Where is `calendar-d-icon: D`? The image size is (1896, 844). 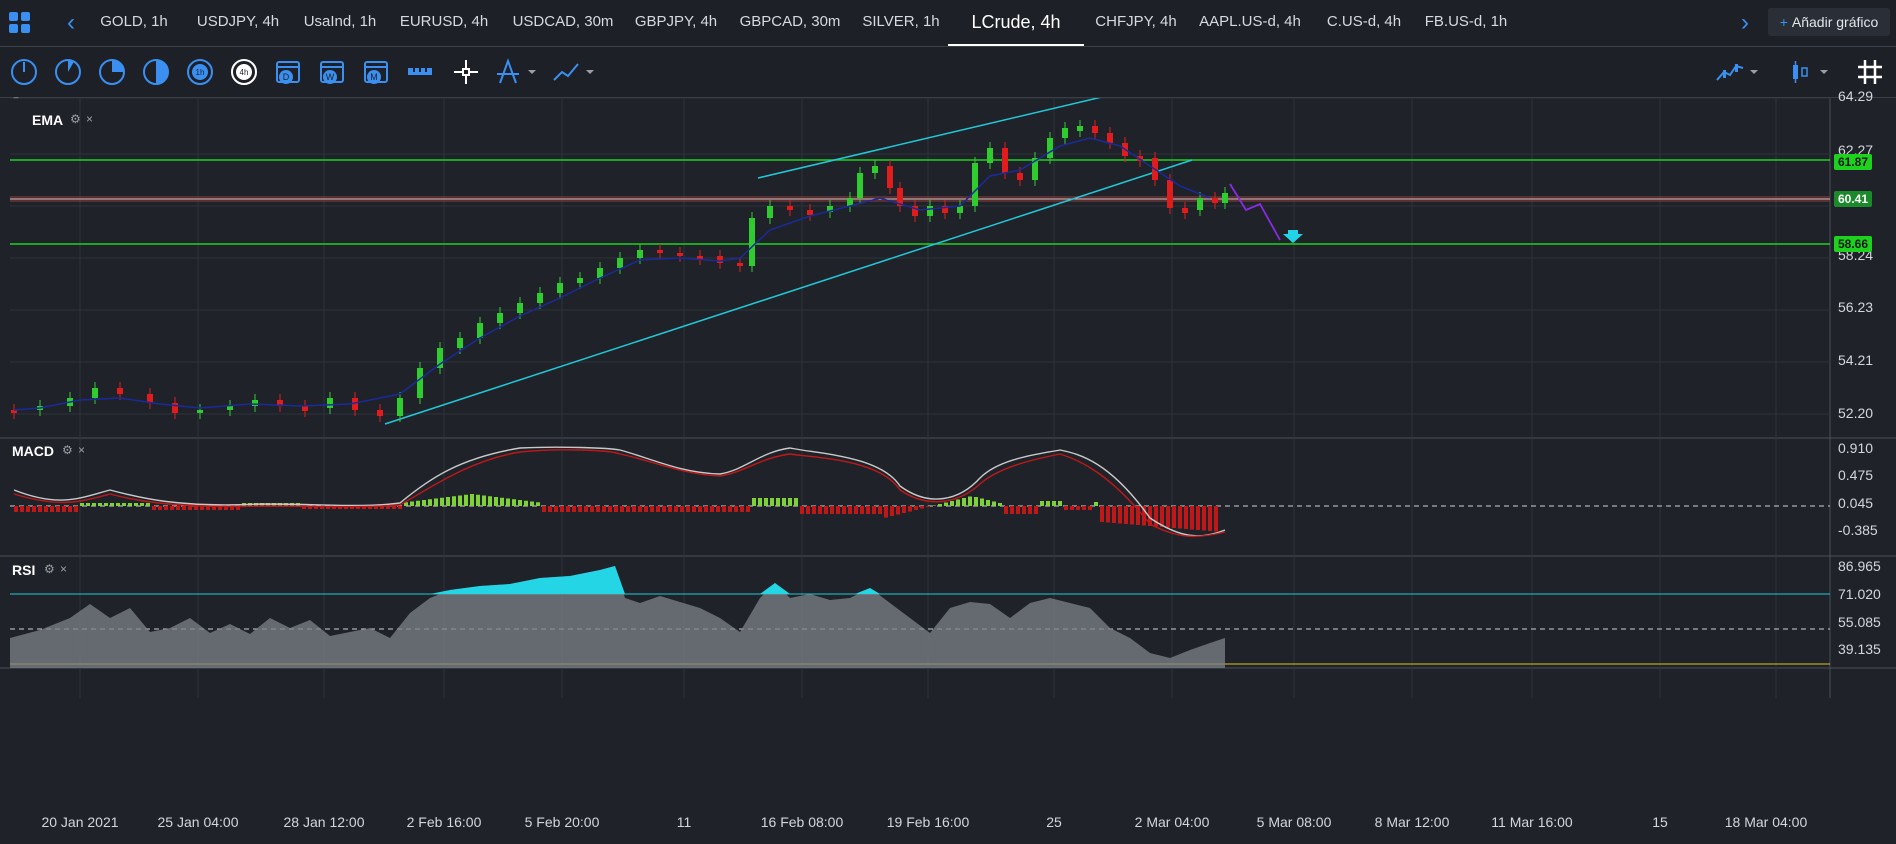 calendar-d-icon: D is located at coordinates (288, 72).